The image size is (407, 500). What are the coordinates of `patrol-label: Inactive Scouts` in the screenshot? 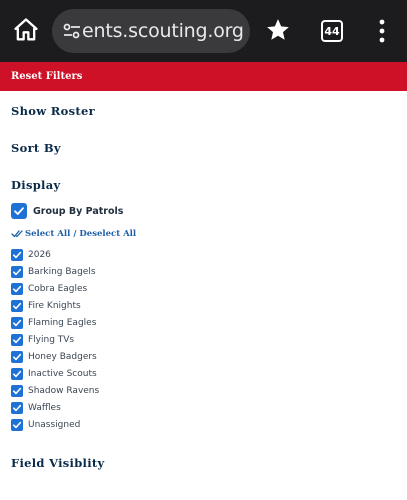 It's located at (62, 374).